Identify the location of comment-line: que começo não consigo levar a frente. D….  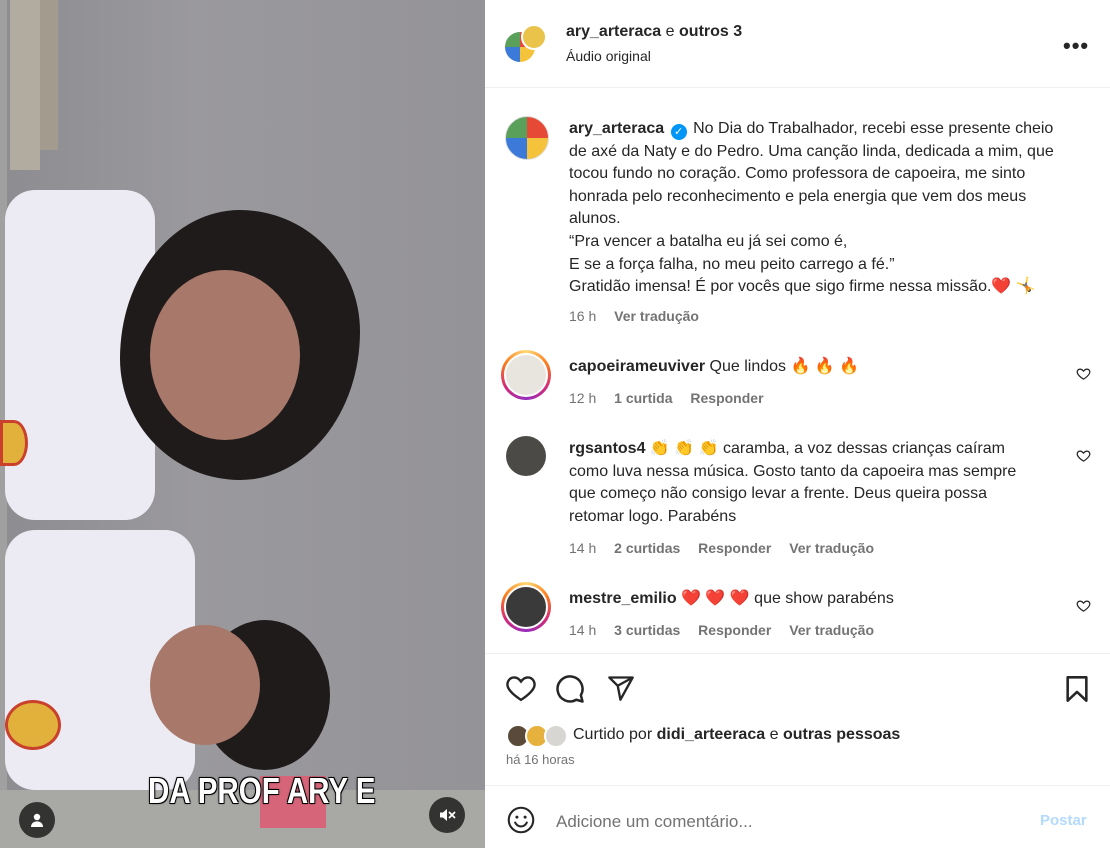
(778, 494).